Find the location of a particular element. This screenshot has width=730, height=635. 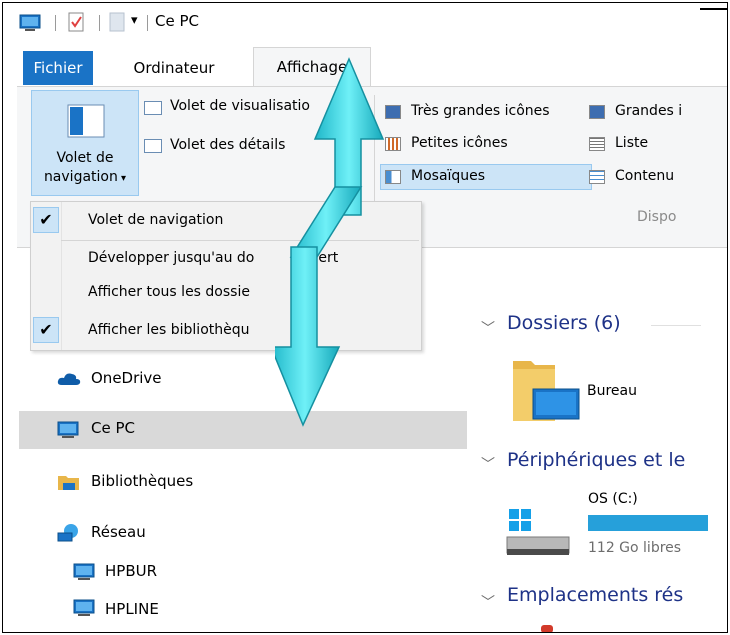

group-divider is located at coordinates (676, 325).